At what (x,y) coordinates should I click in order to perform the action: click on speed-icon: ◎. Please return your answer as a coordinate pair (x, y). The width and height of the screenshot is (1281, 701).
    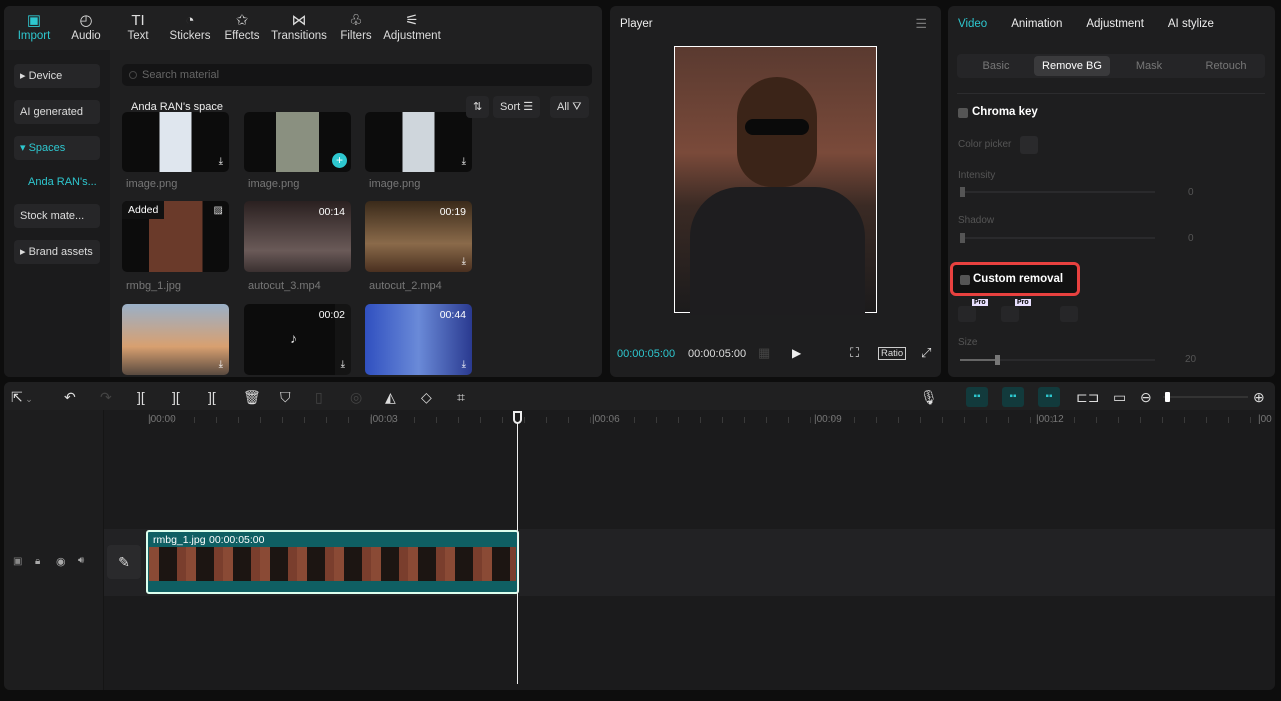
    Looking at the image, I should click on (356, 397).